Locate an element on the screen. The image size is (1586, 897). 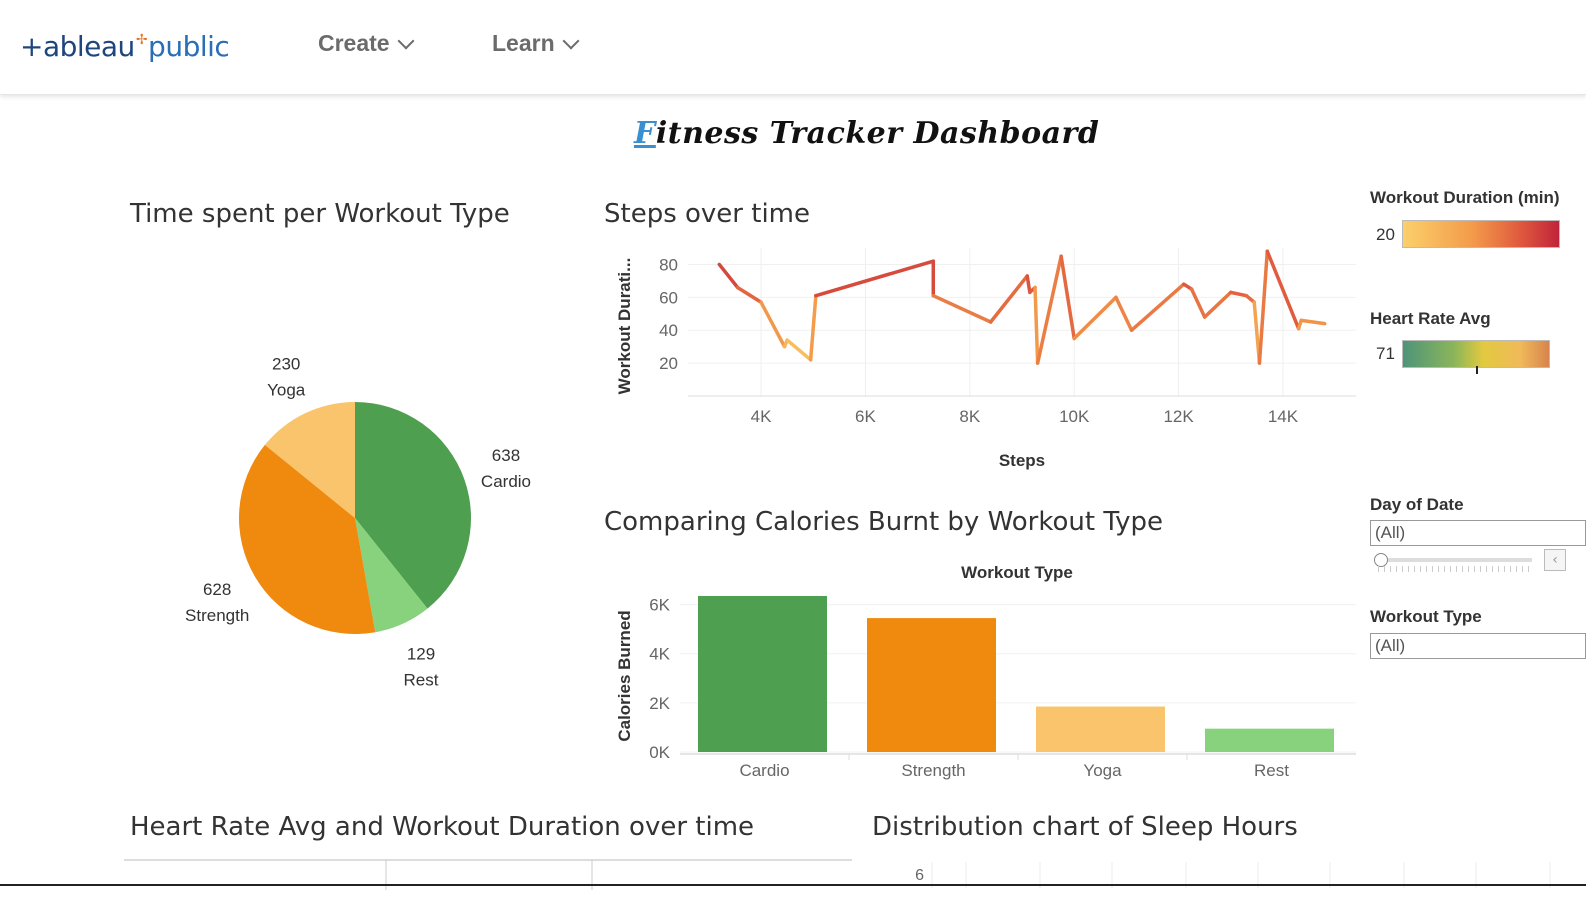
line-y-tick: 20 is located at coordinates (668, 363).